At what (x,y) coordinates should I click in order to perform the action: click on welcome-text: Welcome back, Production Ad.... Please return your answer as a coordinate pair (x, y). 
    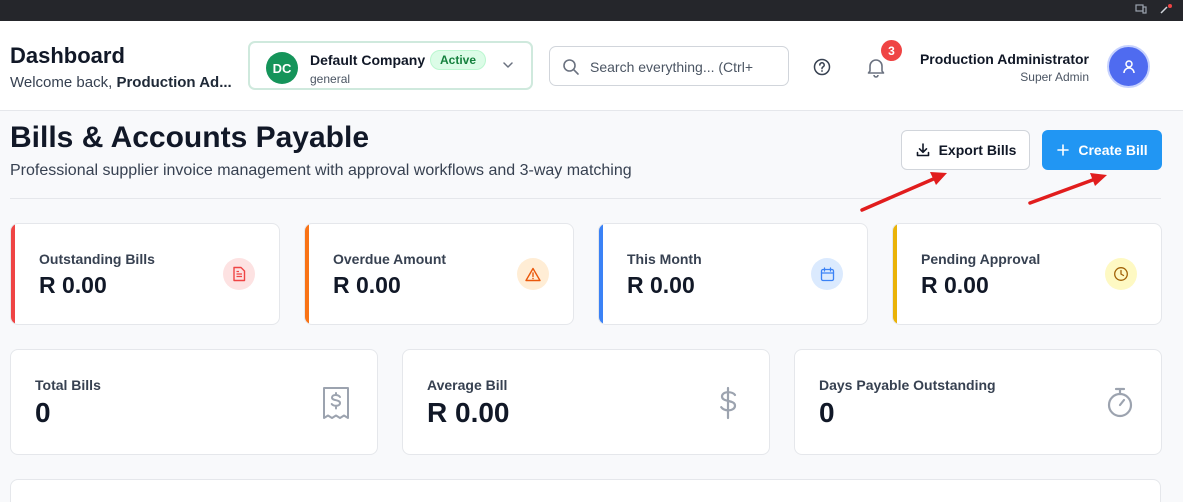
    Looking at the image, I should click on (125, 82).